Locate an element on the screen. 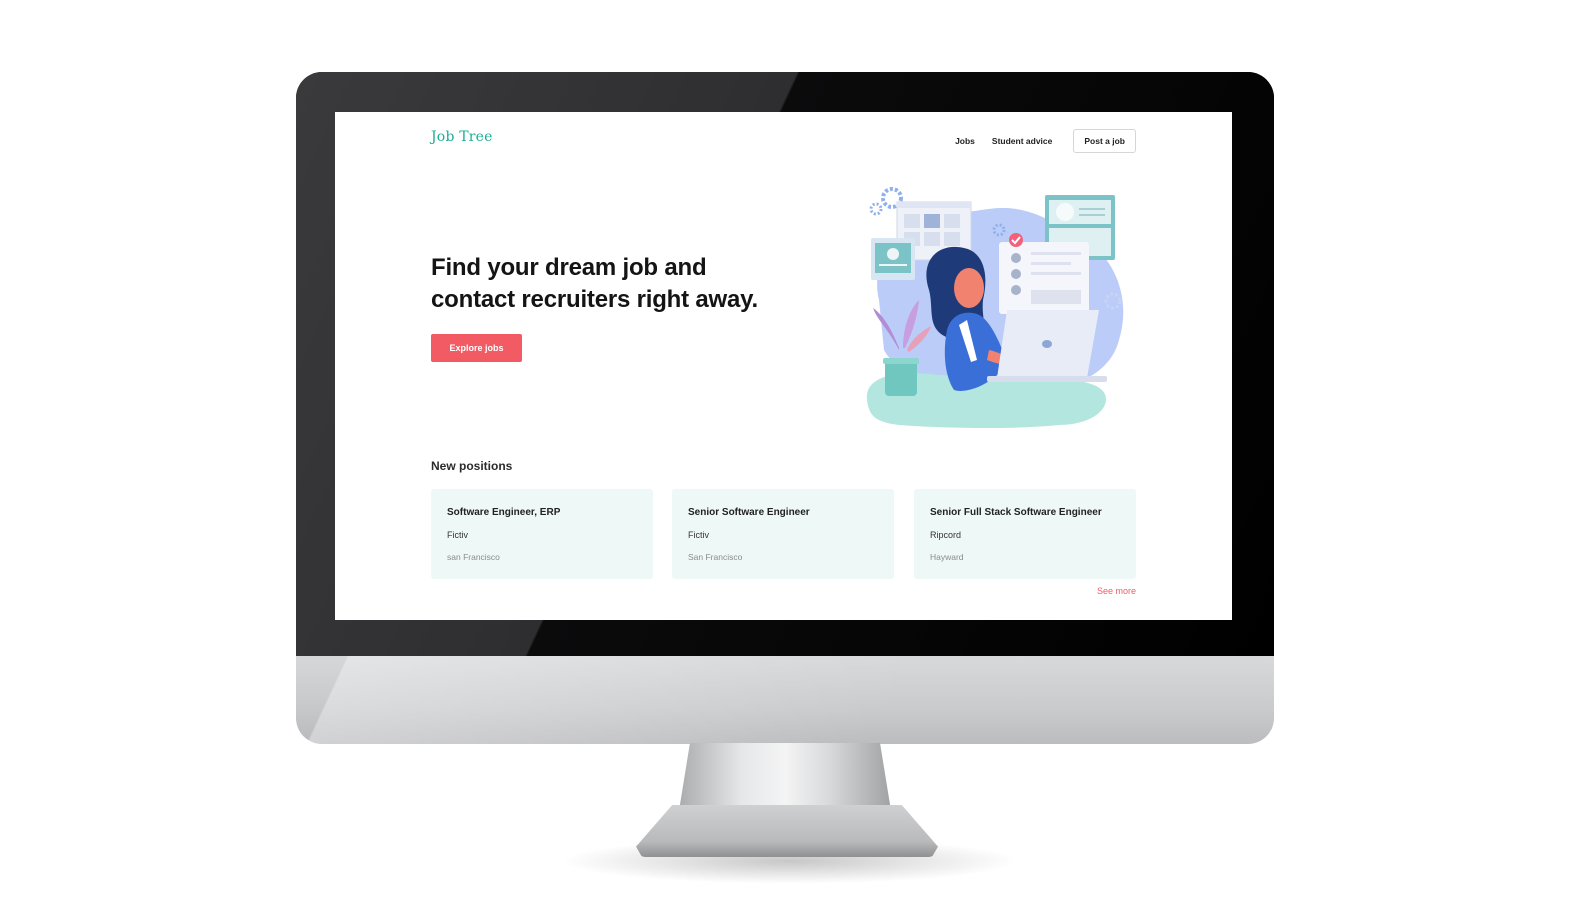 This screenshot has height=897, width=1590. logo: Job Tree is located at coordinates (462, 137).